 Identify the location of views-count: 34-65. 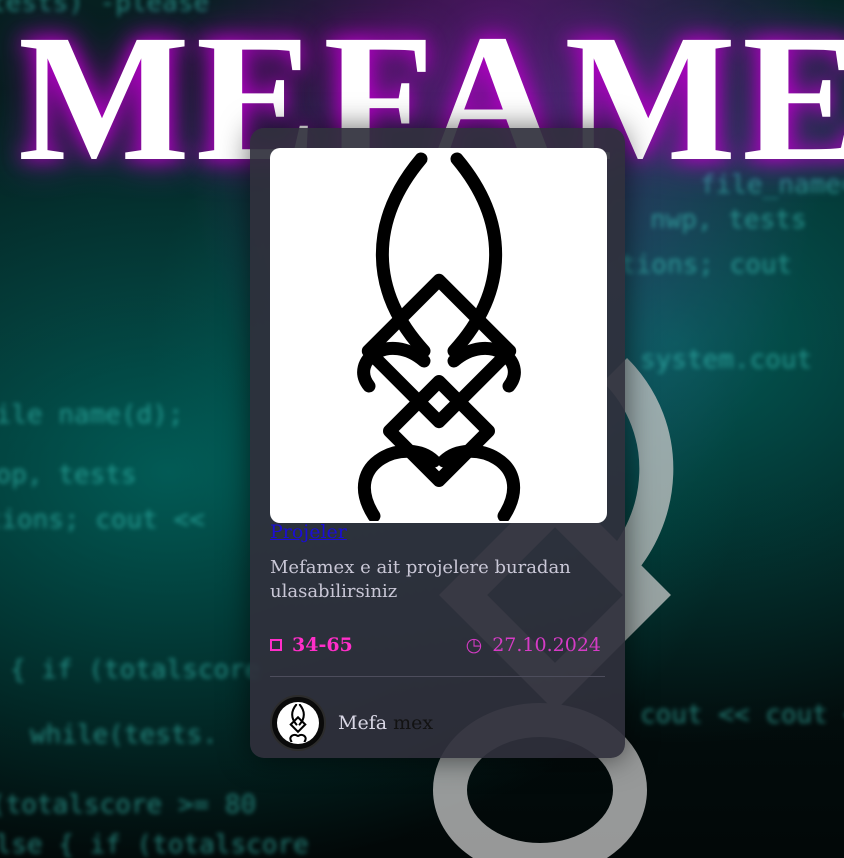
(311, 645).